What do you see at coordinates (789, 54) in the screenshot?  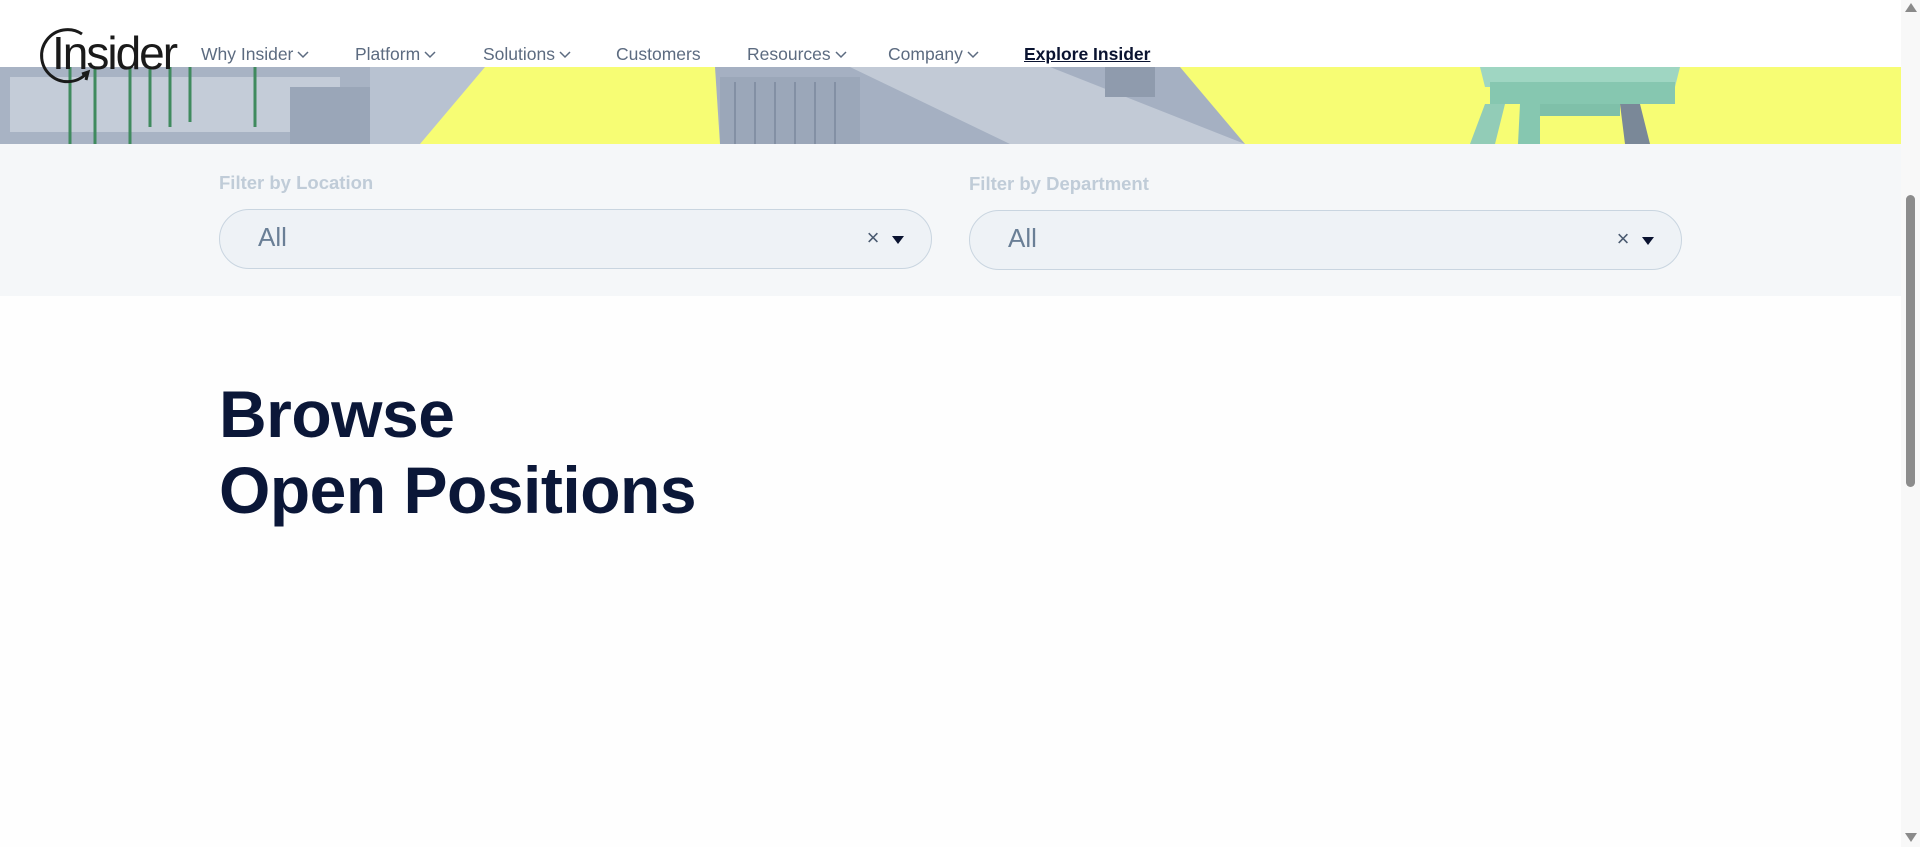 I see `nav-label: Resources` at bounding box center [789, 54].